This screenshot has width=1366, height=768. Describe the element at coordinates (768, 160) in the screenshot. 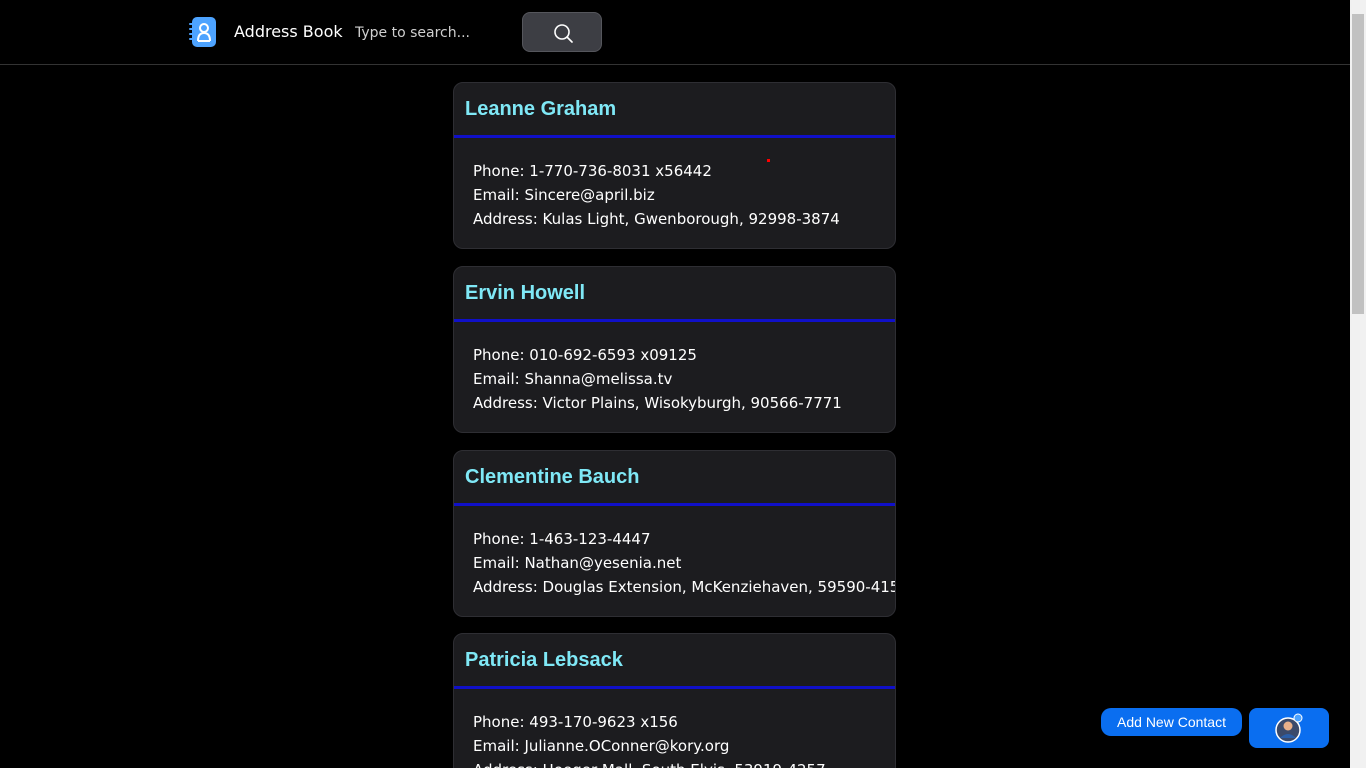

I see `cursor-marker` at that location.